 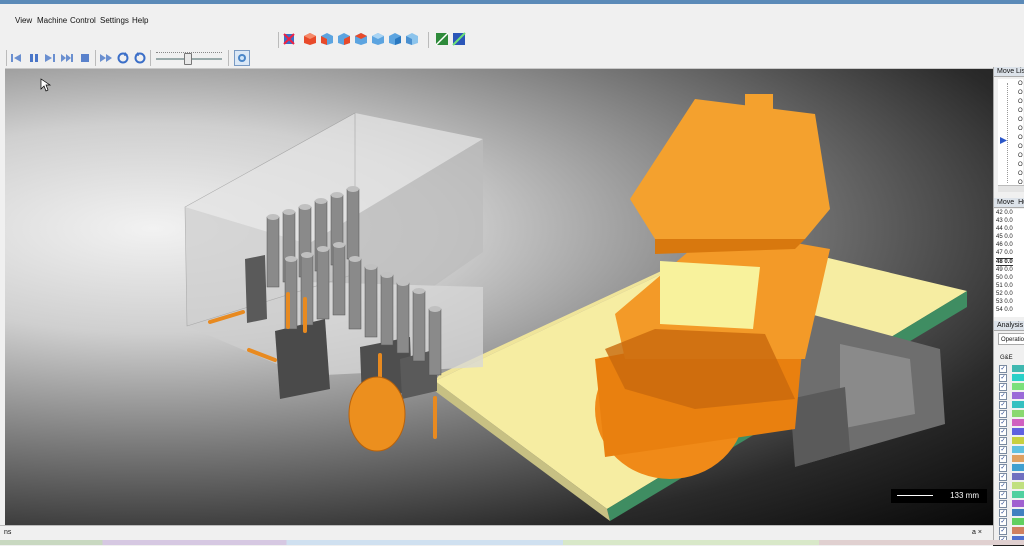 What do you see at coordinates (1004, 245) in the screenshot?
I see `table-row: 46 0.0` at bounding box center [1004, 245].